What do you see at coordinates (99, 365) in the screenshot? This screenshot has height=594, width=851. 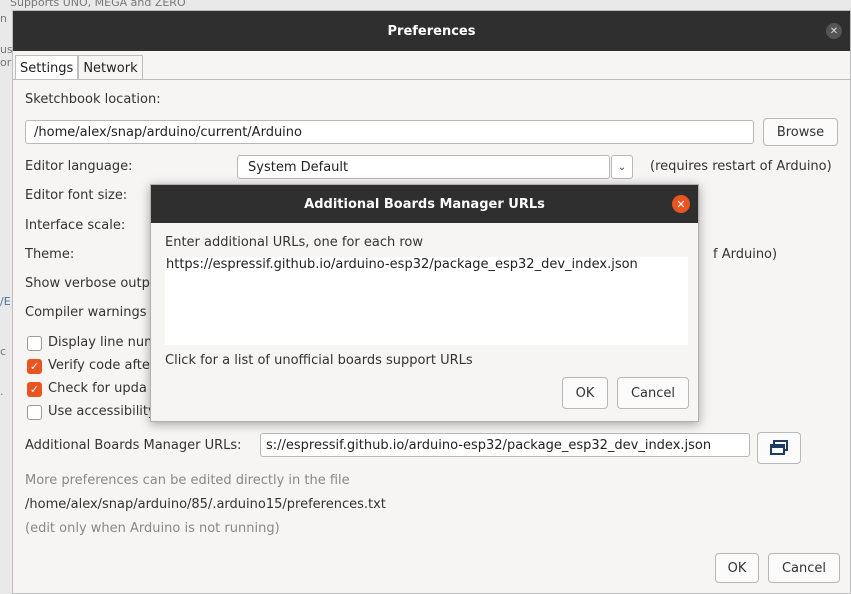 I see `verify-code-label: Verify code afte` at bounding box center [99, 365].